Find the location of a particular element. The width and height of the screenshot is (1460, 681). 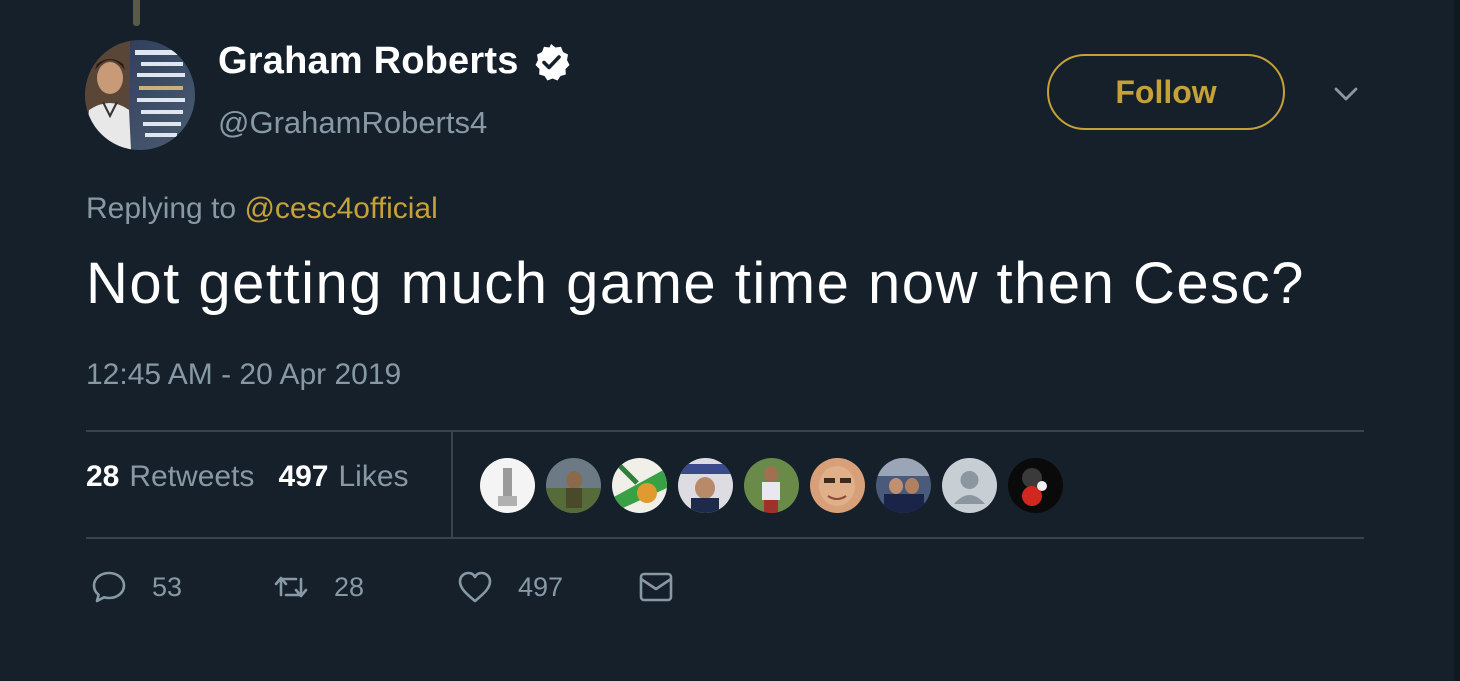

reply-icon is located at coordinates (109, 587).